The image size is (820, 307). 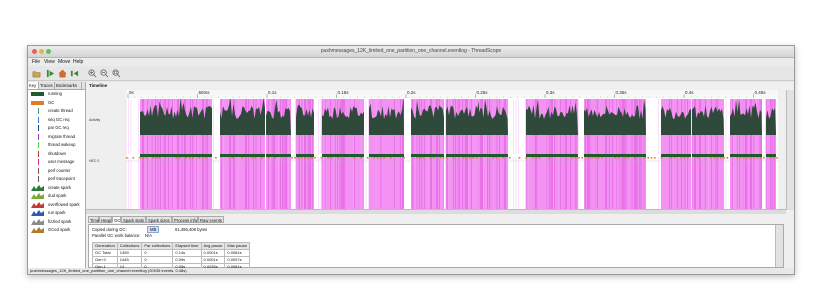 What do you see at coordinates (56, 154) in the screenshot?
I see `key-item: shutdown` at bounding box center [56, 154].